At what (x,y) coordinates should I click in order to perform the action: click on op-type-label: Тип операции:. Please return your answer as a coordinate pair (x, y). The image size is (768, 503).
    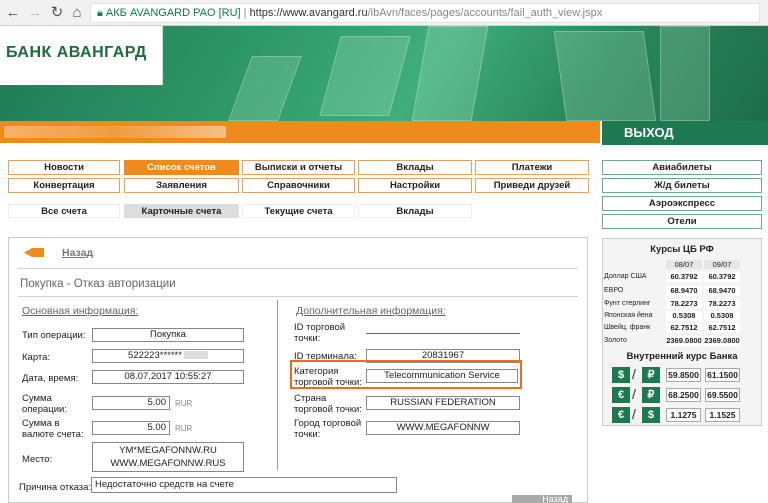
    Looking at the image, I should click on (54, 335).